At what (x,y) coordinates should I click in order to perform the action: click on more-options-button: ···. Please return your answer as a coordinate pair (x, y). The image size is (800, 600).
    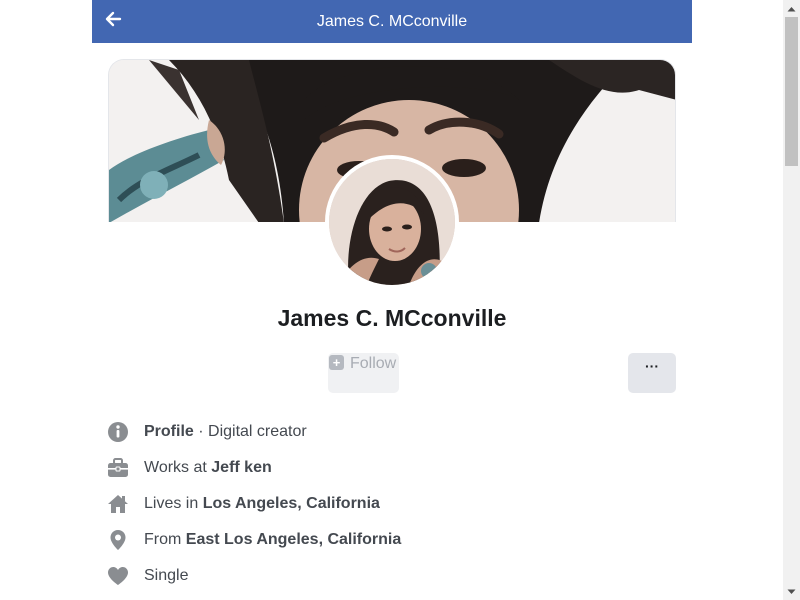
    Looking at the image, I should click on (652, 373).